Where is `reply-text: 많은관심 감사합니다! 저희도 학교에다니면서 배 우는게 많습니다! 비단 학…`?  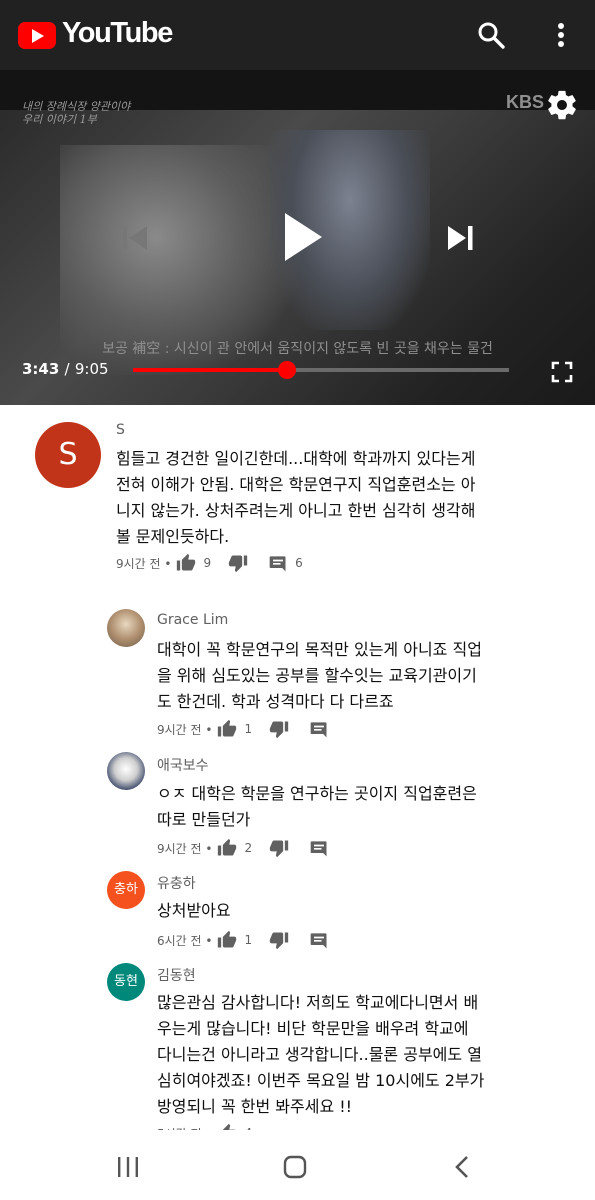
reply-text: 많은관심 감사합니다! 저희도 학교에다니면서 배 우는게 많습니다! 비단 학… is located at coordinates (320, 1055).